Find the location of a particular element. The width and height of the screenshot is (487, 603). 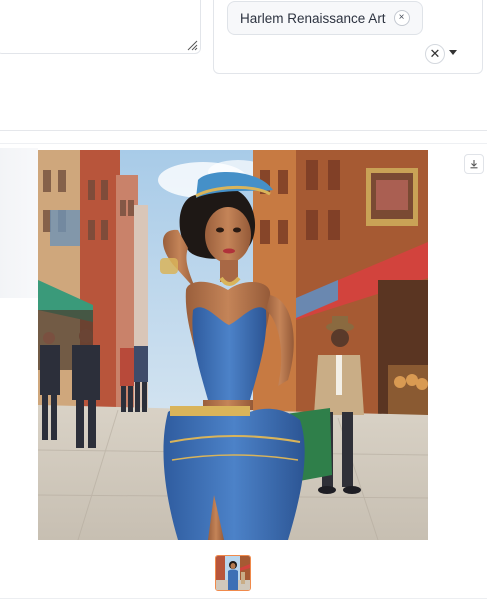

style-dropdown: Harlem Renaissance Art × ✕ is located at coordinates (348, 37).